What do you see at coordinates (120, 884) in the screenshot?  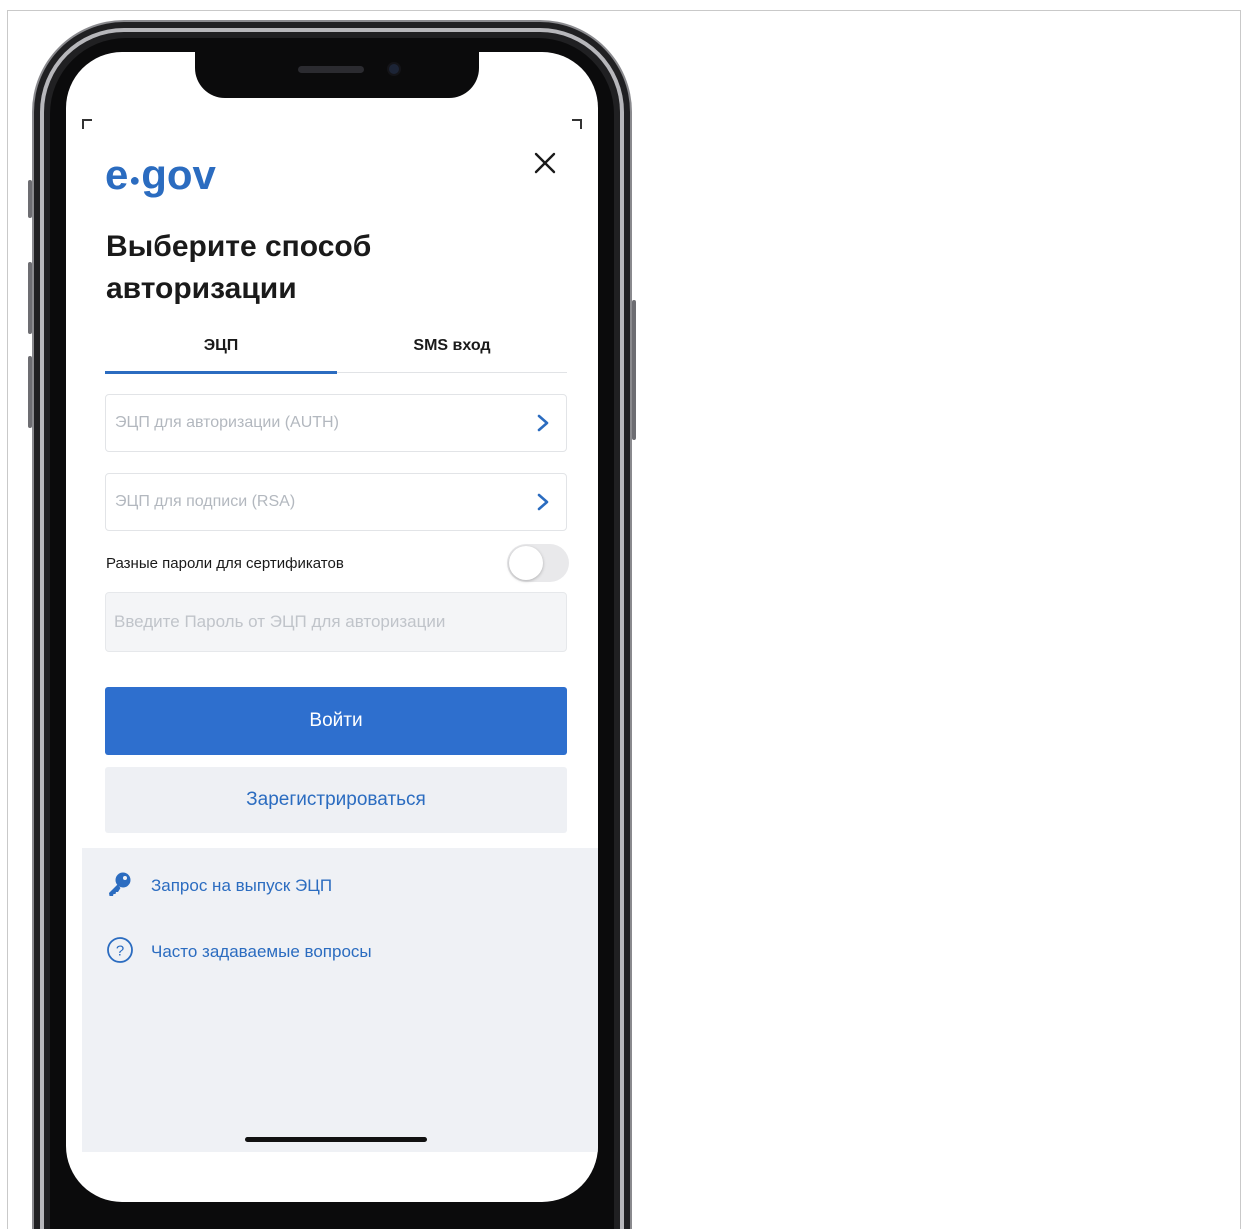 I see `key-icon` at bounding box center [120, 884].